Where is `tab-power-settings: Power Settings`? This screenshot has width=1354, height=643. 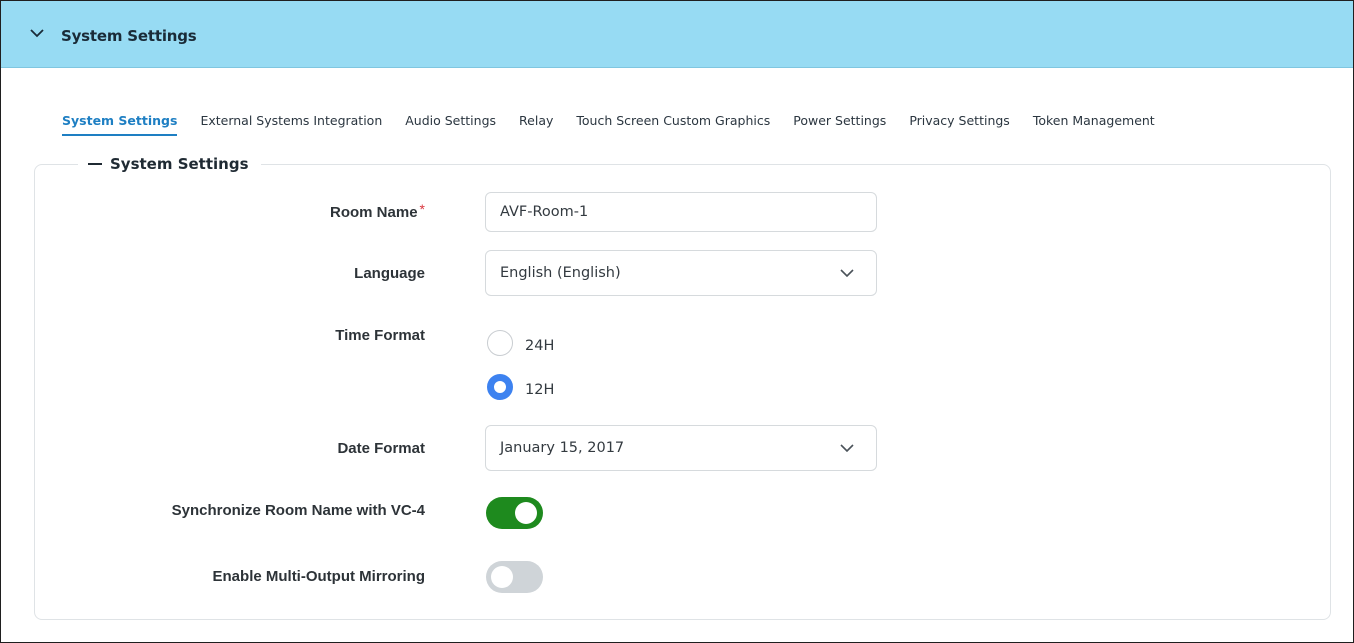
tab-power-settings: Power Settings is located at coordinates (839, 126).